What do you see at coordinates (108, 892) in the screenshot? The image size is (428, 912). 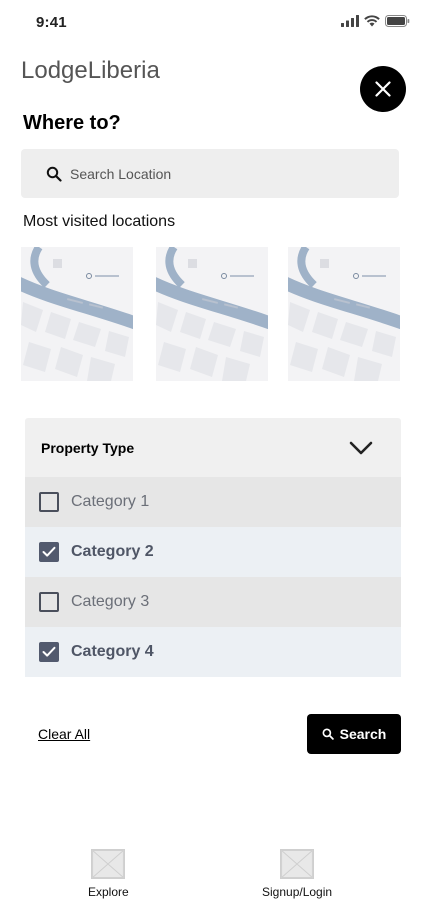 I see `tab-label: Explore` at bounding box center [108, 892].